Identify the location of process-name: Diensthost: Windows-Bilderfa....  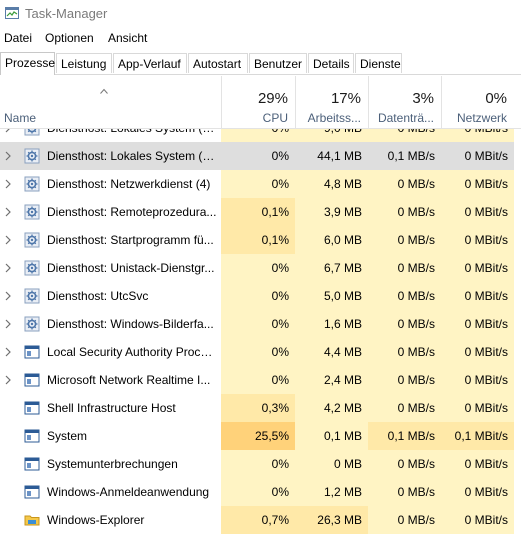
(130, 324).